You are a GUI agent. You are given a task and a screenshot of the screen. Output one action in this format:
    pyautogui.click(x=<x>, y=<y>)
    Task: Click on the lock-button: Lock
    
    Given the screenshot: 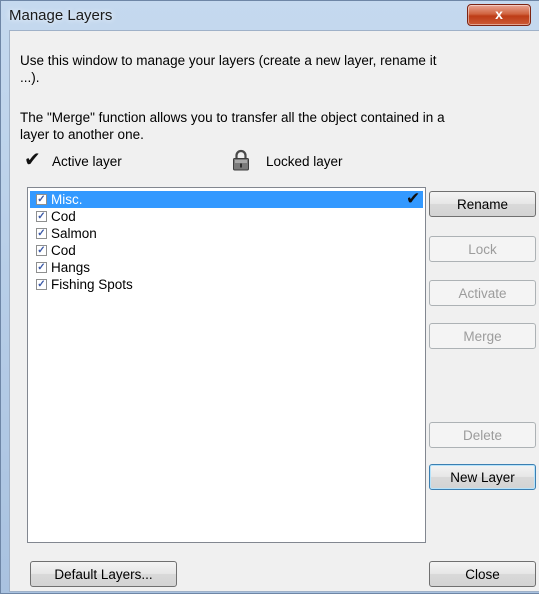 What is the action you would take?
    pyautogui.click(x=482, y=249)
    